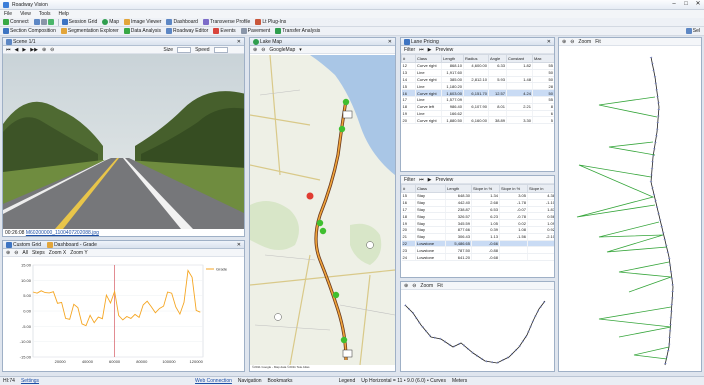  I want to click on table-row: 23 Lowstone 787.50 -0.88, so click(477, 250).